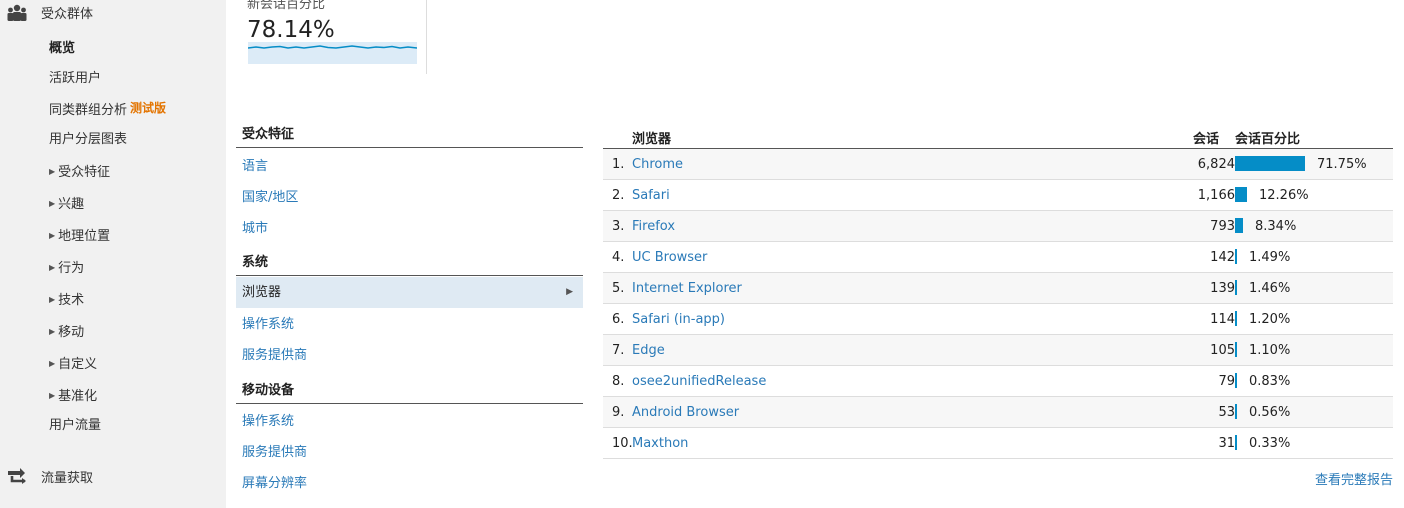 This screenshot has width=1404, height=508. Describe the element at coordinates (409, 324) in the screenshot. I see `dim-link-os: 操作系统` at that location.